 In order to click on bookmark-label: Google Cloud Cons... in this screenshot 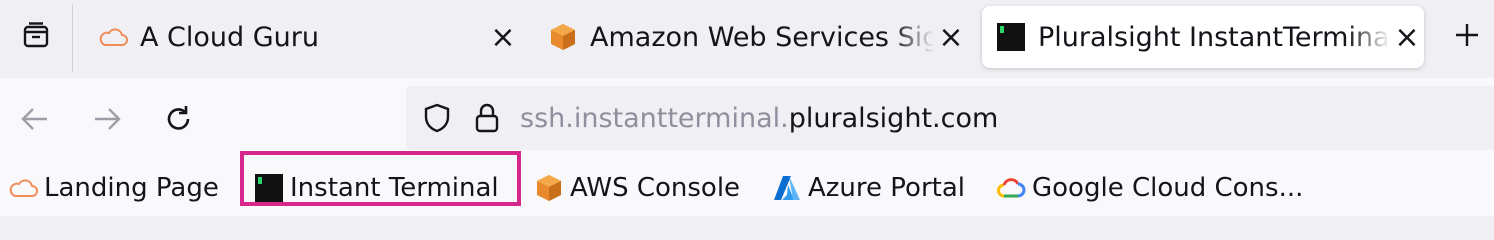, I will do `click(1168, 188)`.